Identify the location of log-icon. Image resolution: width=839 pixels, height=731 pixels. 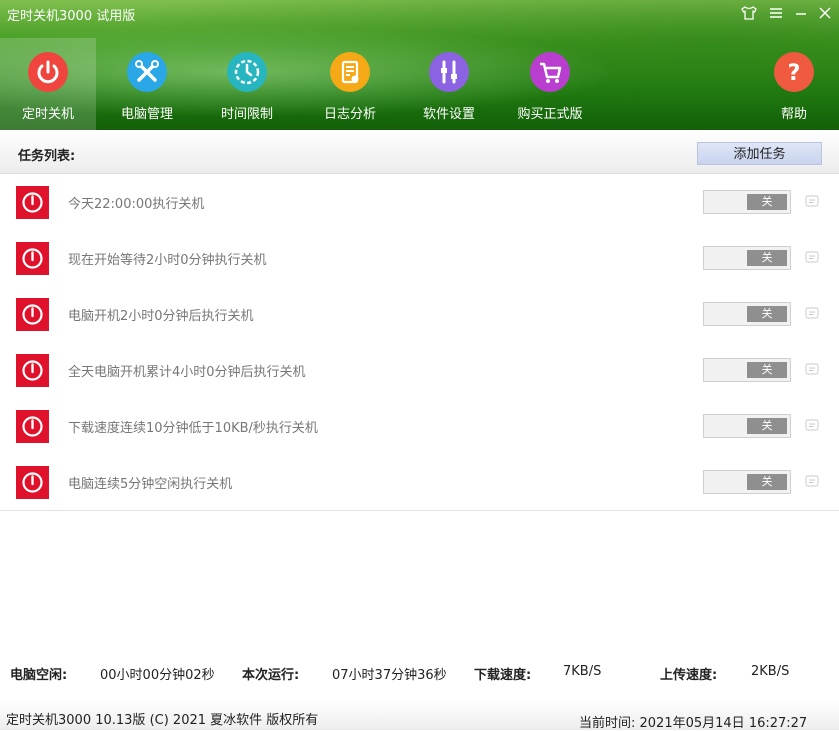
(350, 72).